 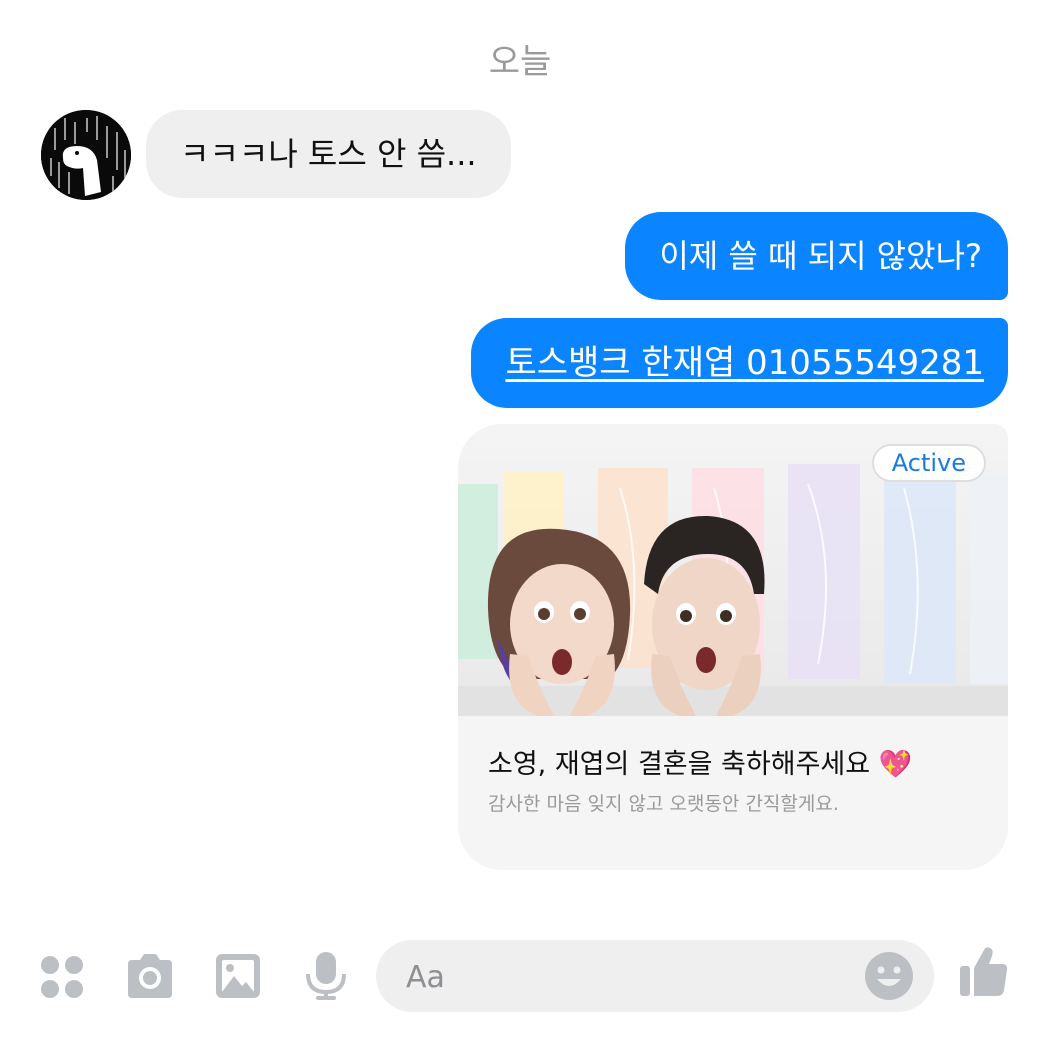 I want to click on dino-avatar-icon, so click(x=86, y=155).